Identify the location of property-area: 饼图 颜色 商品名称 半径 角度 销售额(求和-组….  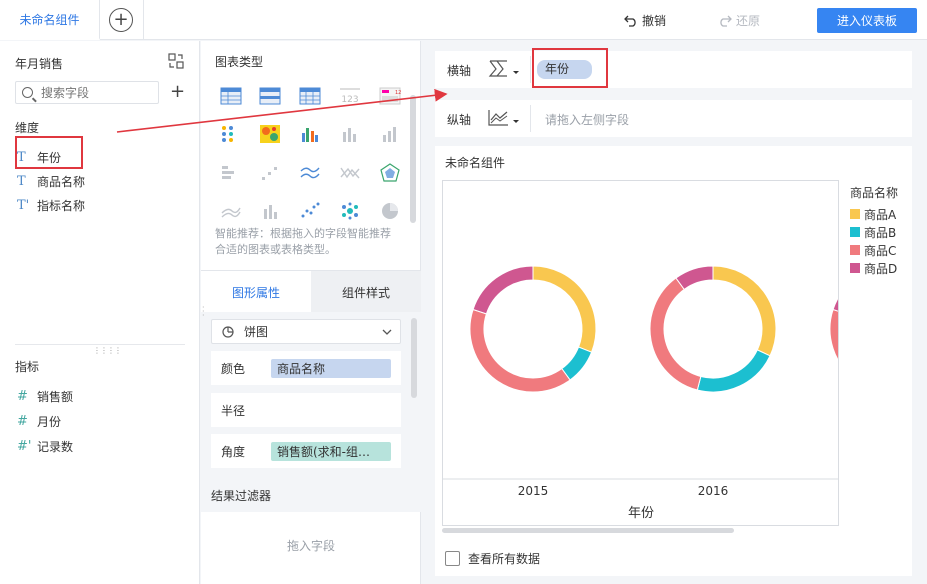
(311, 412).